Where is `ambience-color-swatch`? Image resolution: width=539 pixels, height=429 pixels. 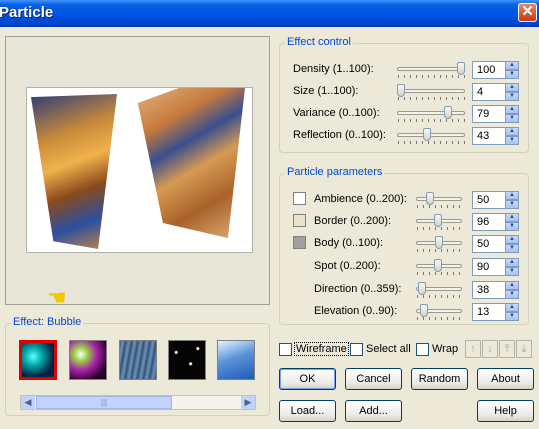
ambience-color-swatch is located at coordinates (299, 198).